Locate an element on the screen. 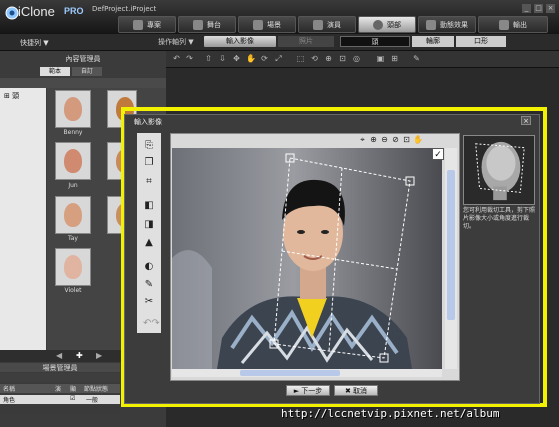 The image size is (559, 427). copy-icon: ❐ is located at coordinates (149, 163).